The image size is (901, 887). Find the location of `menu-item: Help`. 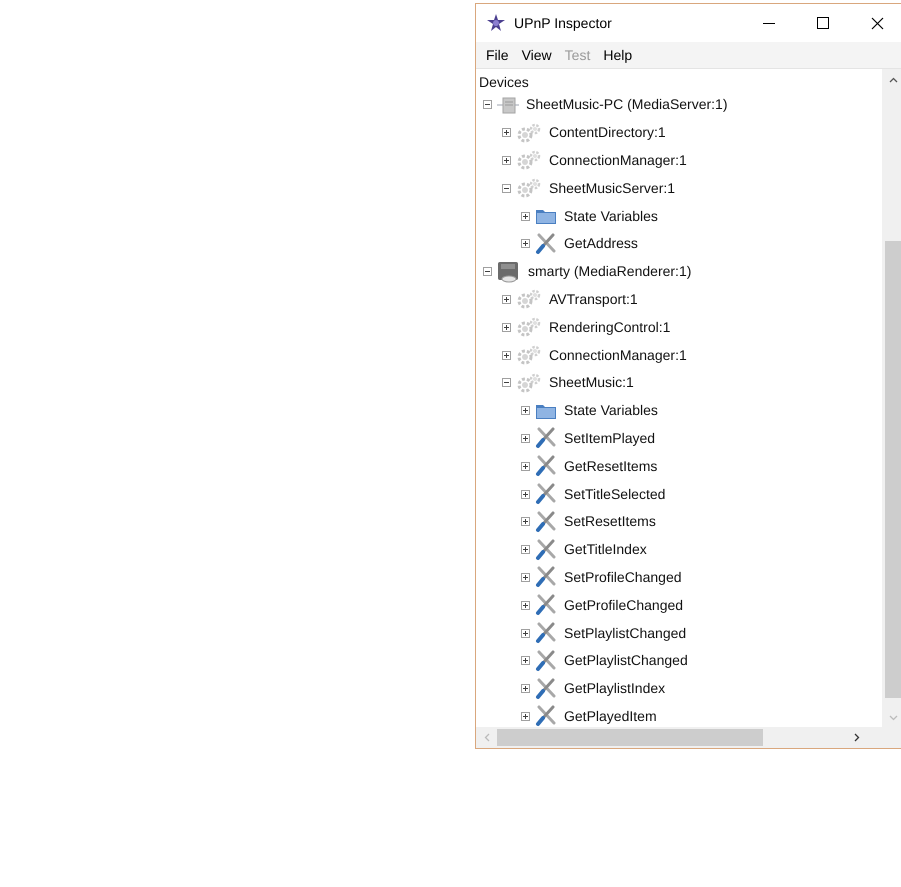

menu-item: Help is located at coordinates (618, 55).